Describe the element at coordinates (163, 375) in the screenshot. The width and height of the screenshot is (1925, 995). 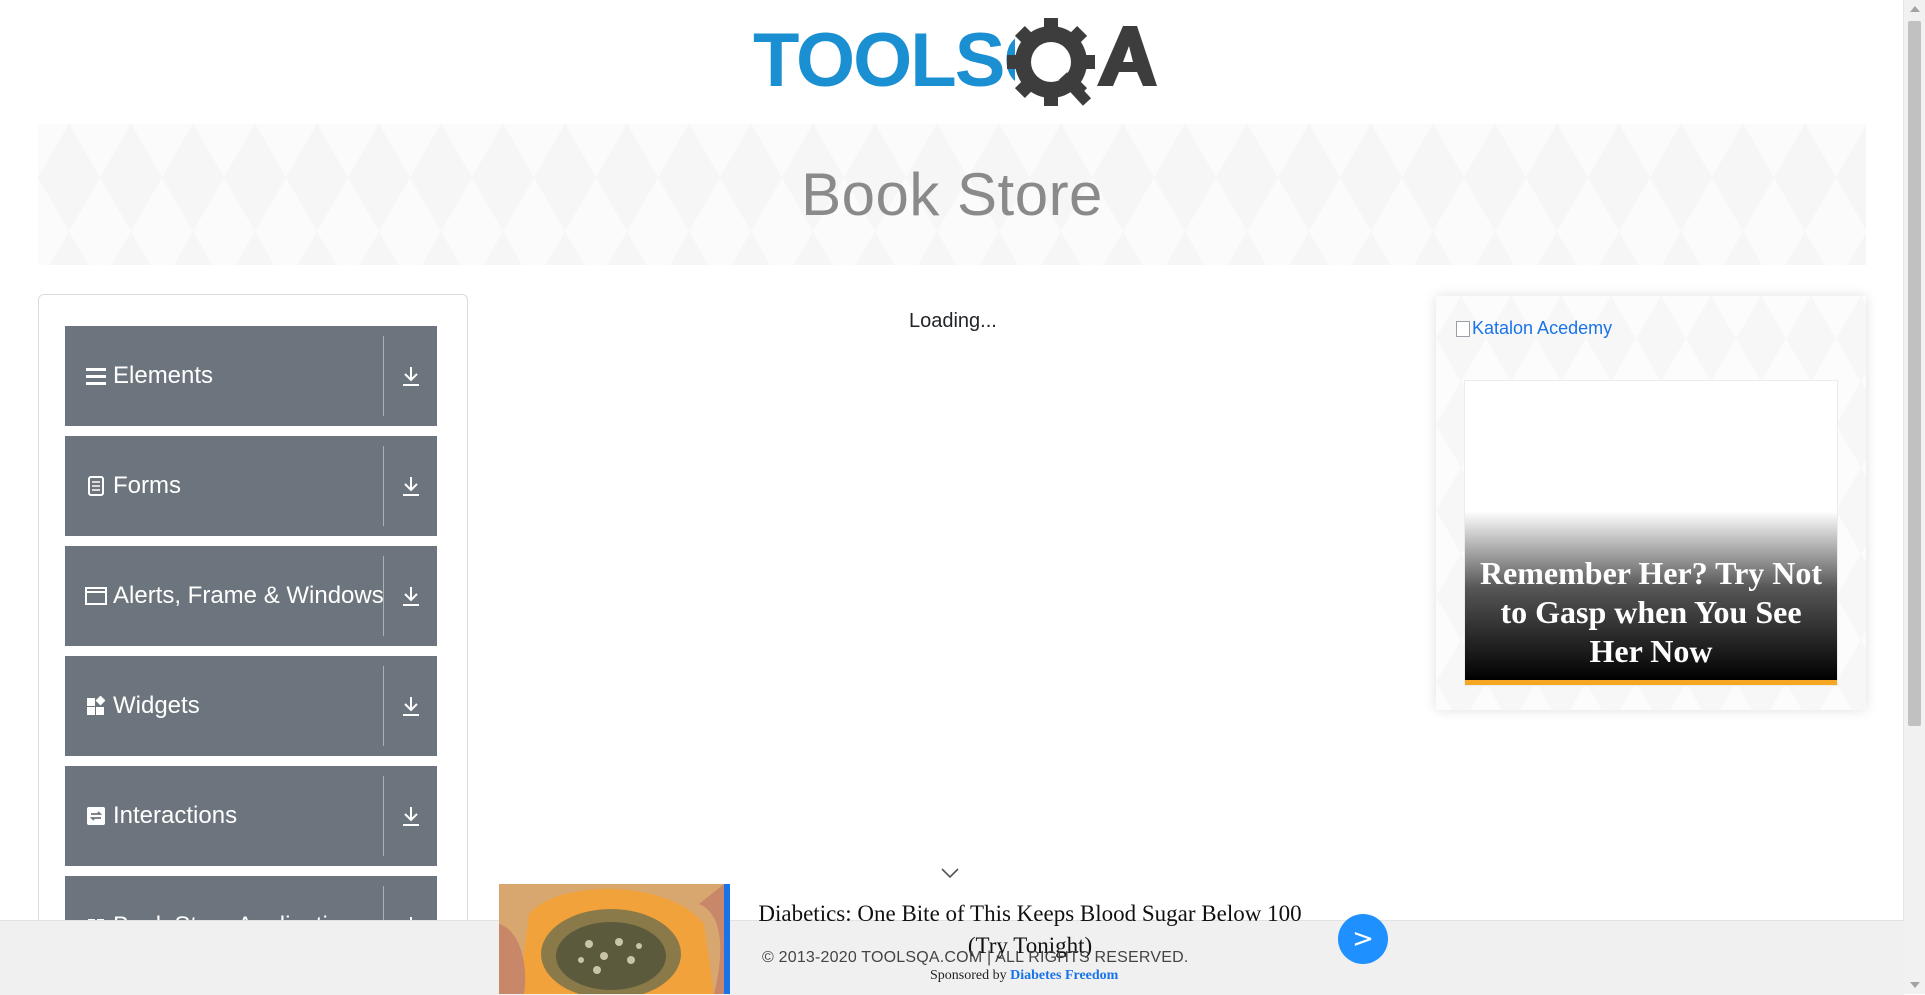
I see `sidebar-group-label: Elements` at that location.